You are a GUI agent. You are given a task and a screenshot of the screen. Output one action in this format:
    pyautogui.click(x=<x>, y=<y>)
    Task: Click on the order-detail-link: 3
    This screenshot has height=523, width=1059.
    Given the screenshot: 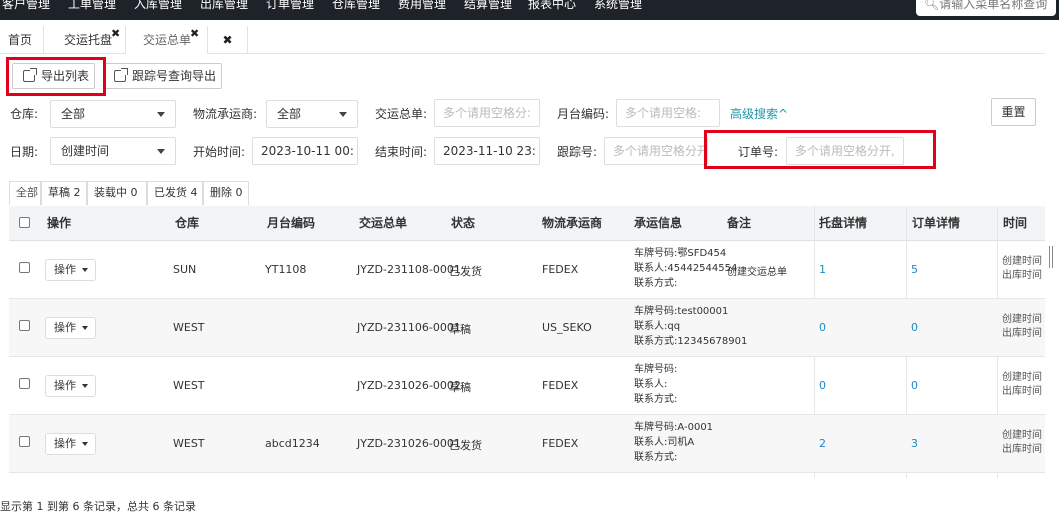 What is the action you would take?
    pyautogui.click(x=914, y=443)
    